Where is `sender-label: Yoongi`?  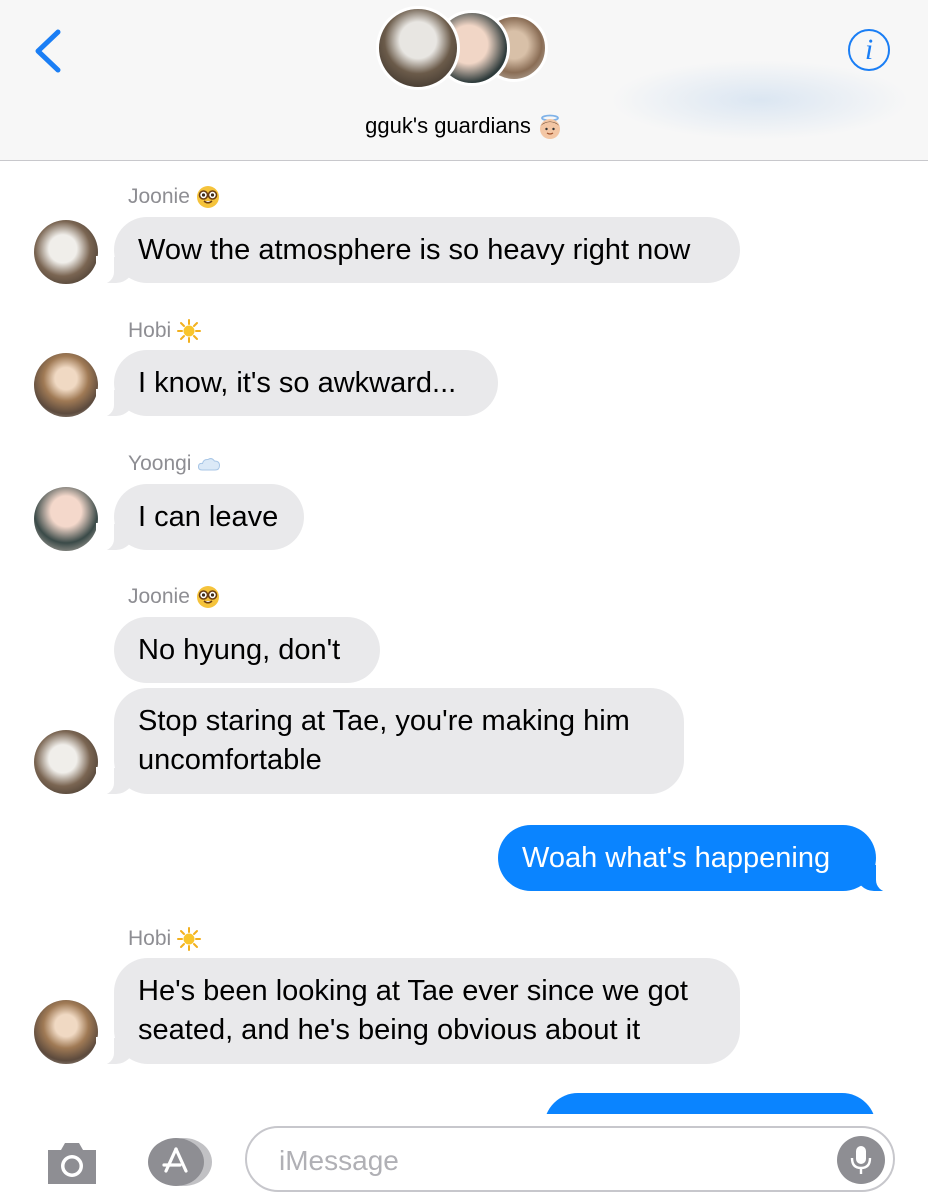
sender-label: Yoongi is located at coordinates (160, 463).